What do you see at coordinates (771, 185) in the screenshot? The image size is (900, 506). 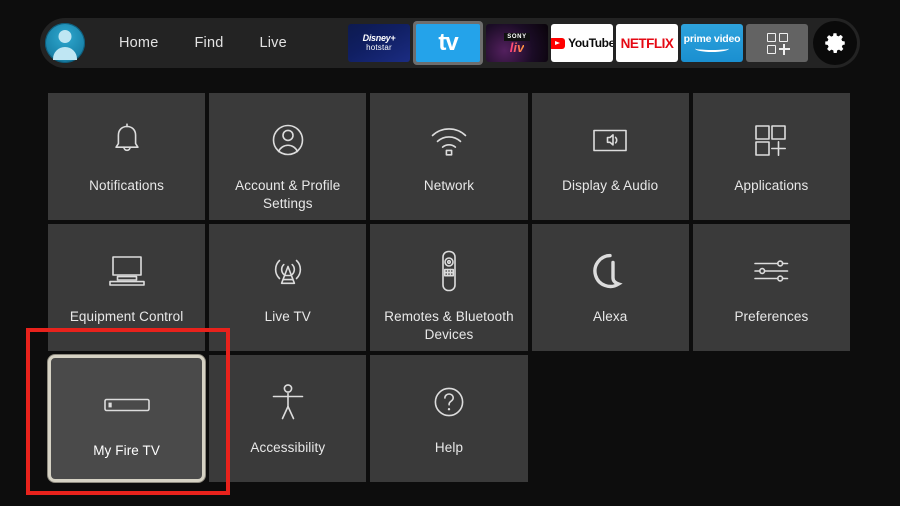 I see `tile-label: Applications` at bounding box center [771, 185].